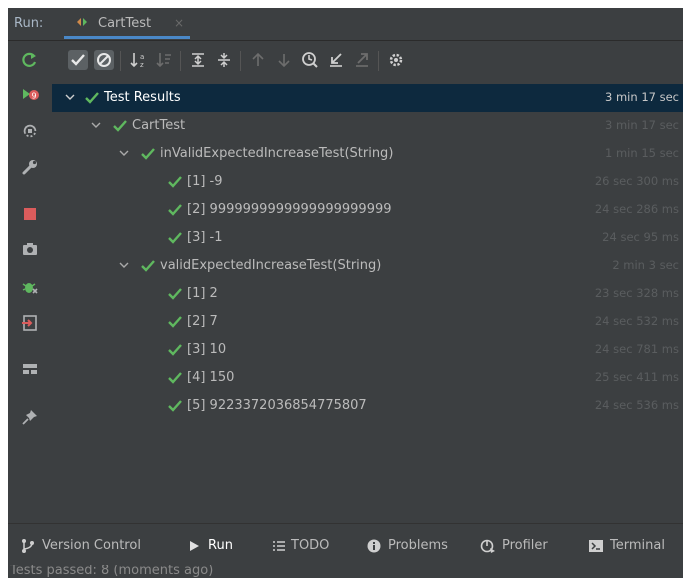 This screenshot has height=578, width=683. I want to click on version-control-button: Version Control, so click(95, 546).